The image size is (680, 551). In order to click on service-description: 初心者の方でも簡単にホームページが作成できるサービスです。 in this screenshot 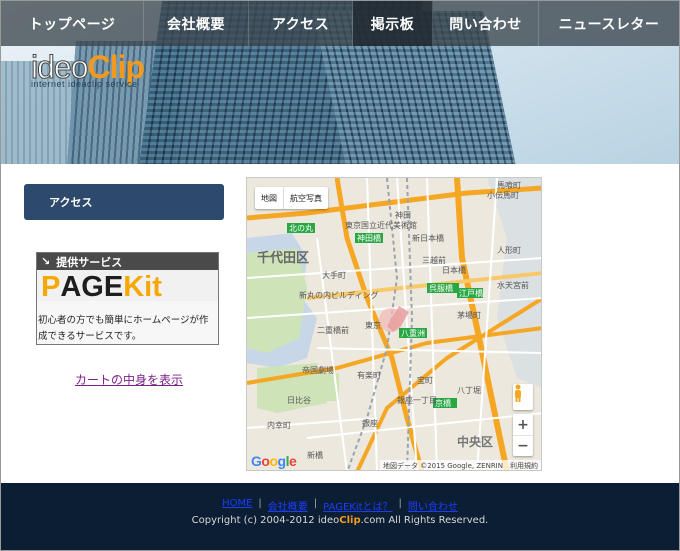, I will do `click(127, 322)`.